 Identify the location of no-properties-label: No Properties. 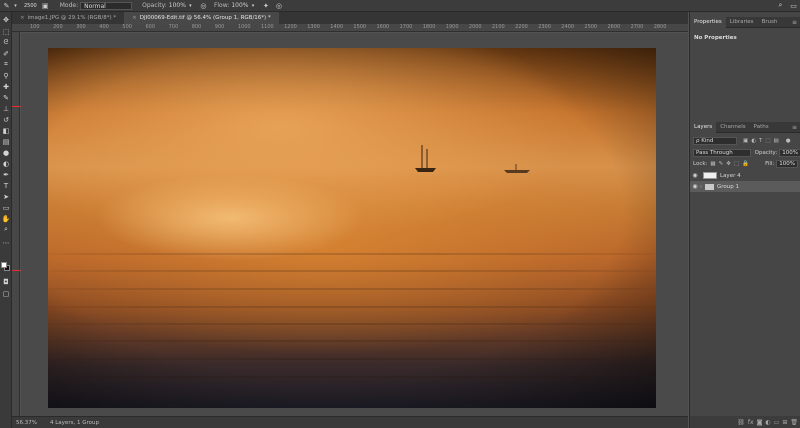
(715, 38).